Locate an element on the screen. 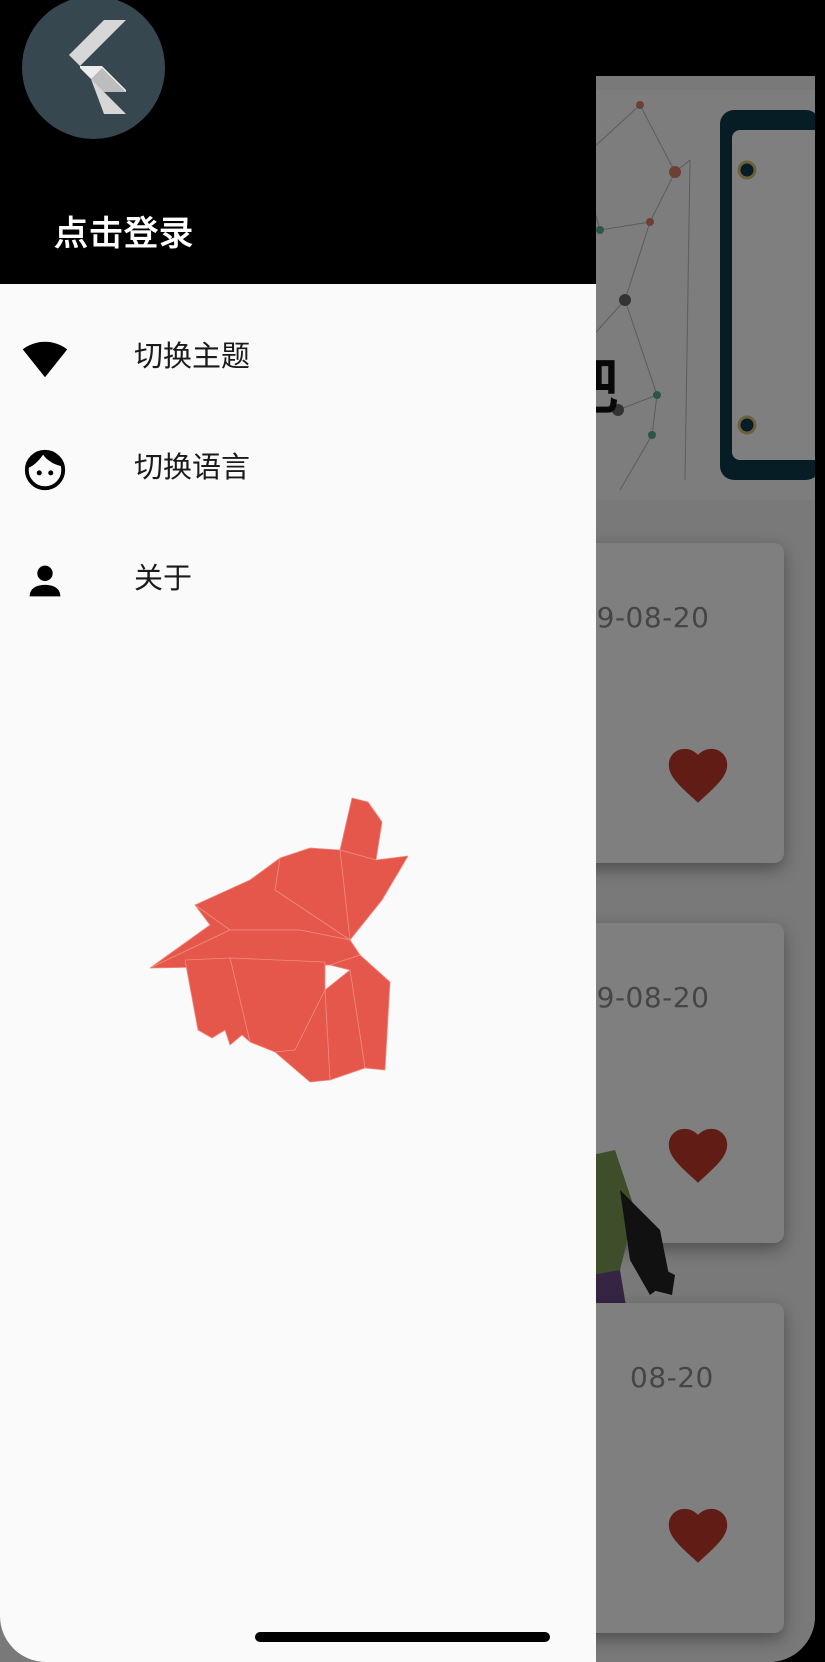  menu-item-switch-language: 切换语言 is located at coordinates (298, 466).